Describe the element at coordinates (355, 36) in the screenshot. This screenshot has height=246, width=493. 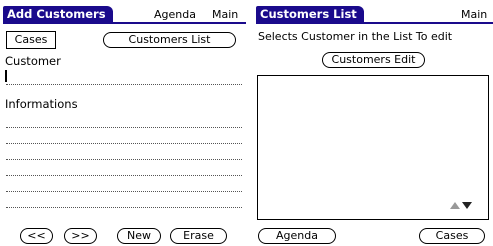
I see `instruction-text: Selects Customer in the List To edit` at that location.